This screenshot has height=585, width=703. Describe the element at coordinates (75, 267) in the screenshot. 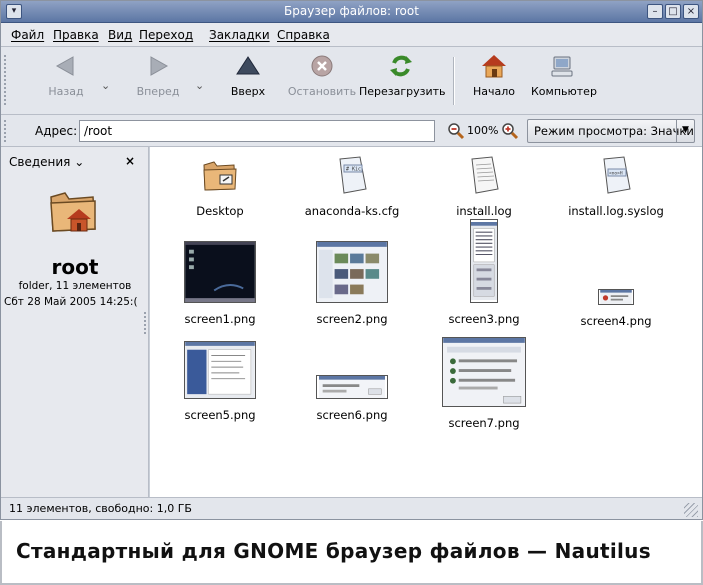

I see `folder-name: root` at that location.